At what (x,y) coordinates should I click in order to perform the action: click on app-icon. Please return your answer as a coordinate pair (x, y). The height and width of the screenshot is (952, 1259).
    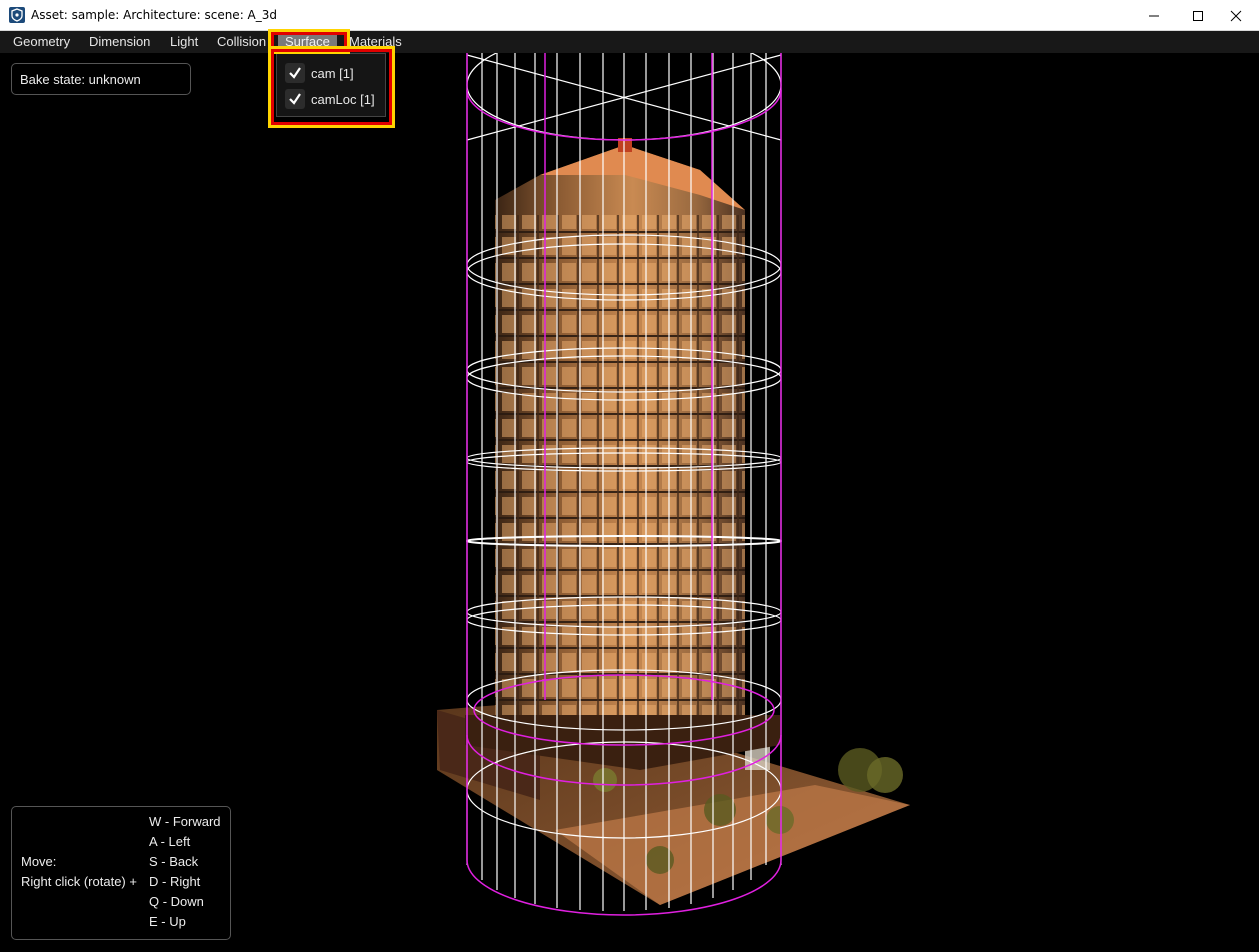
    Looking at the image, I should click on (17, 15).